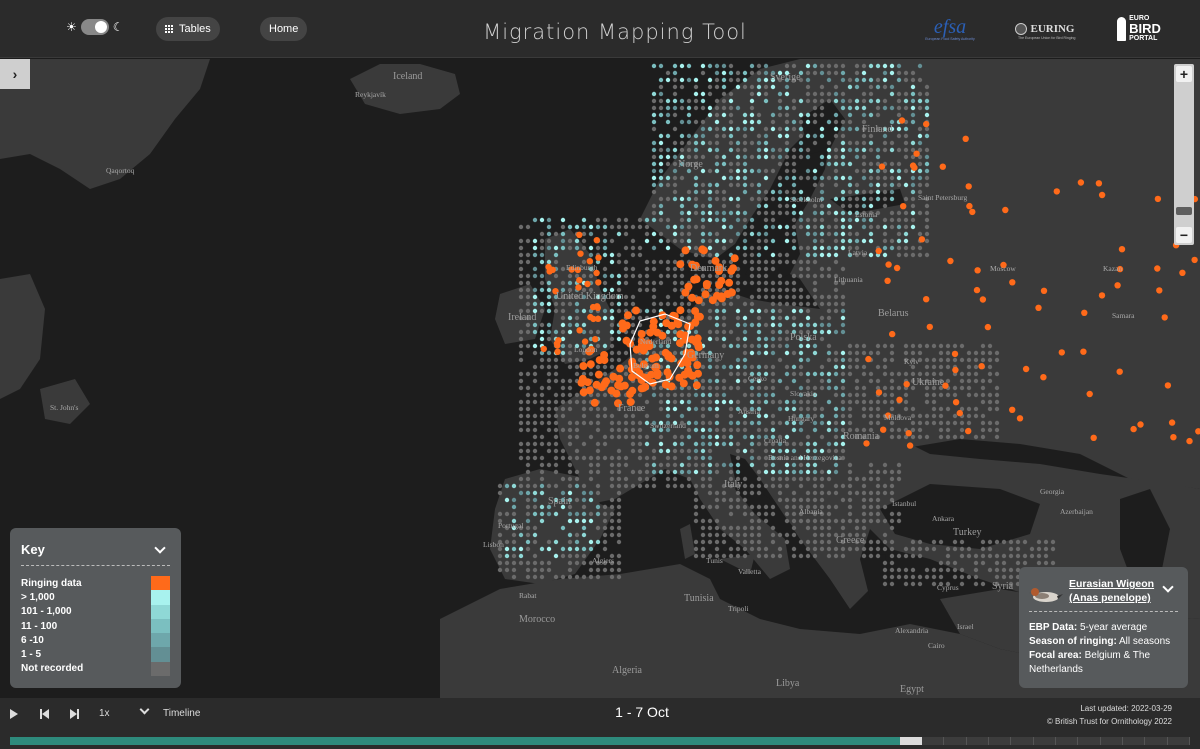  Describe the element at coordinates (160, 547) in the screenshot. I see `chevron-down-icon` at that location.